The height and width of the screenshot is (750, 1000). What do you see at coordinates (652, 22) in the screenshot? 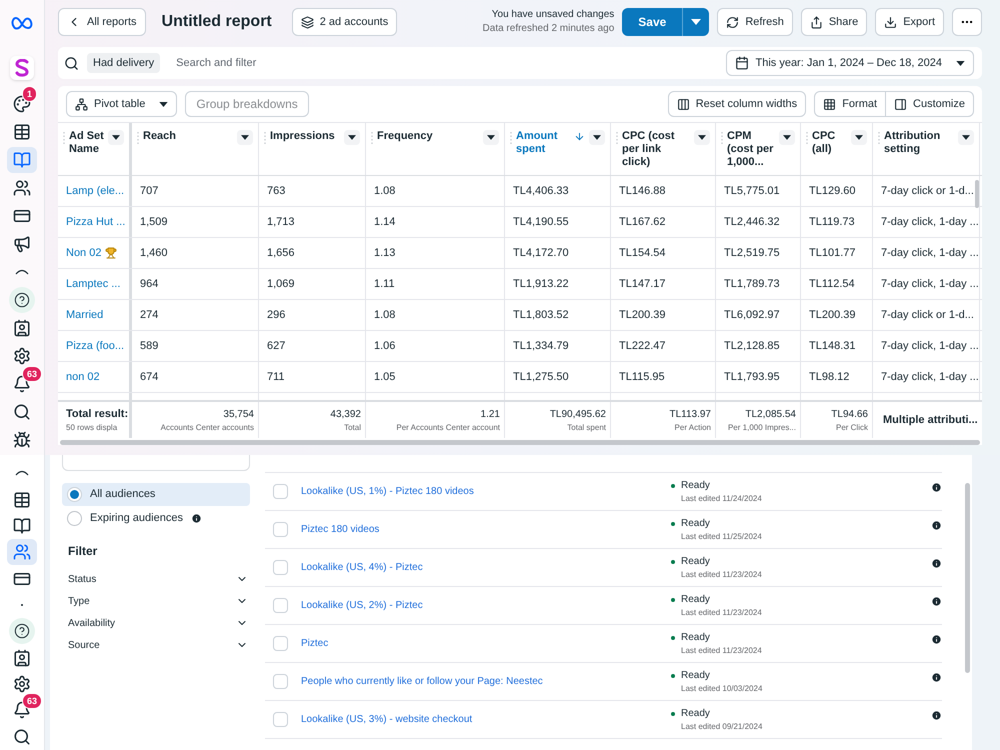
I see `save-button: Save` at bounding box center [652, 22].